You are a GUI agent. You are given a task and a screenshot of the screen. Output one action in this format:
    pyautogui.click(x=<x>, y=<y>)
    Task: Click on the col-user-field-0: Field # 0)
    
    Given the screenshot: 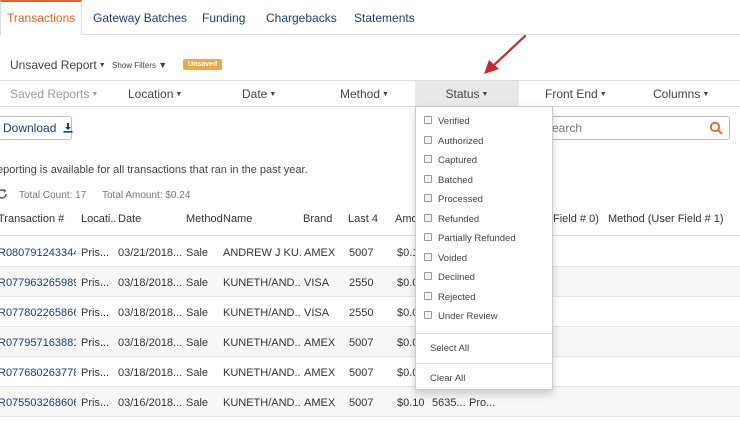 What is the action you would take?
    pyautogui.click(x=579, y=219)
    